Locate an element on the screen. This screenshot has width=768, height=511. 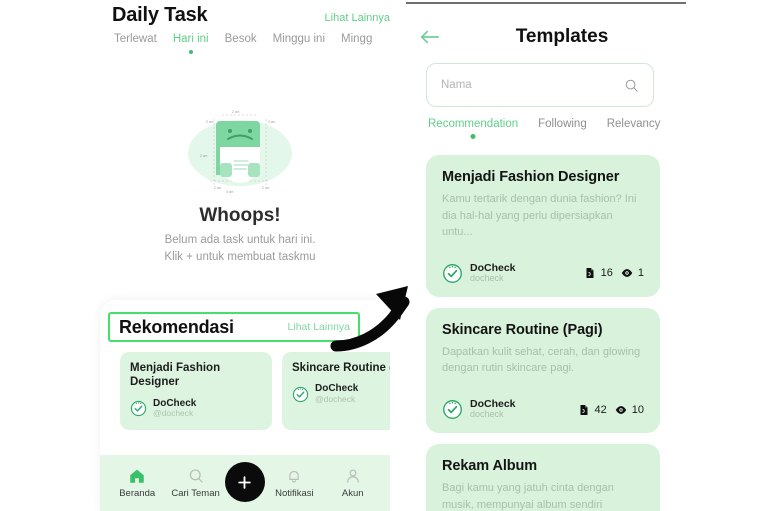
plus-icon is located at coordinates (245, 482).